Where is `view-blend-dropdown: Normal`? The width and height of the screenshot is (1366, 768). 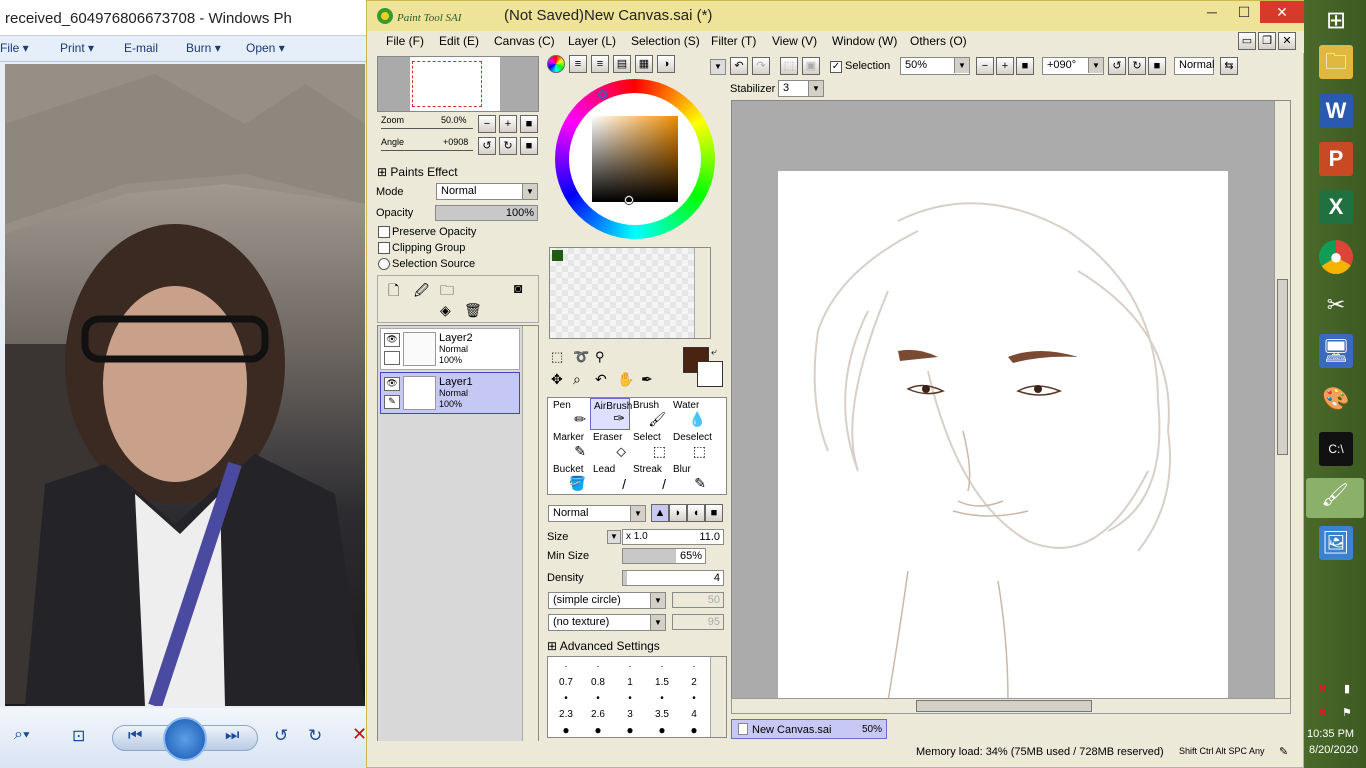
view-blend-dropdown: Normal is located at coordinates (1194, 66).